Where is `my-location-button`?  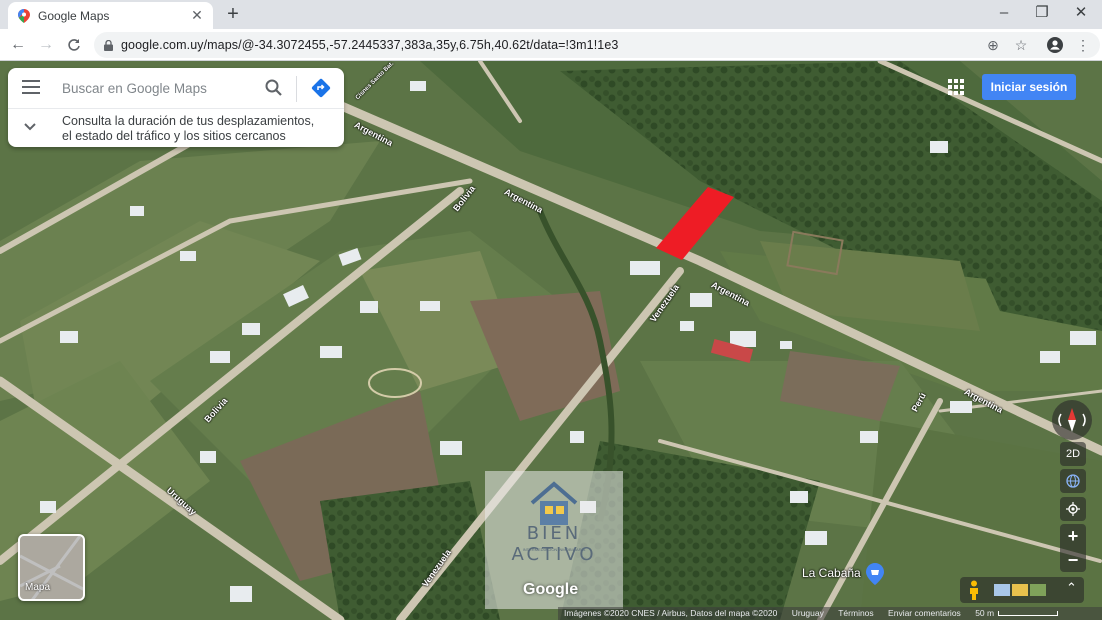 my-location-button is located at coordinates (1073, 509).